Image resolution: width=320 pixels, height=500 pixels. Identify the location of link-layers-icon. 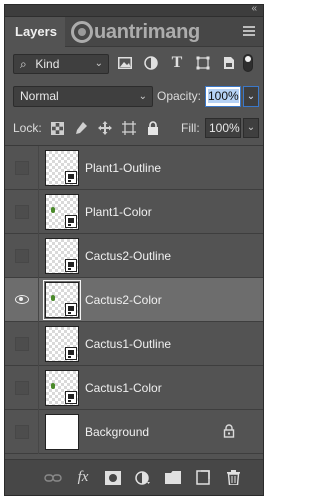
(53, 478).